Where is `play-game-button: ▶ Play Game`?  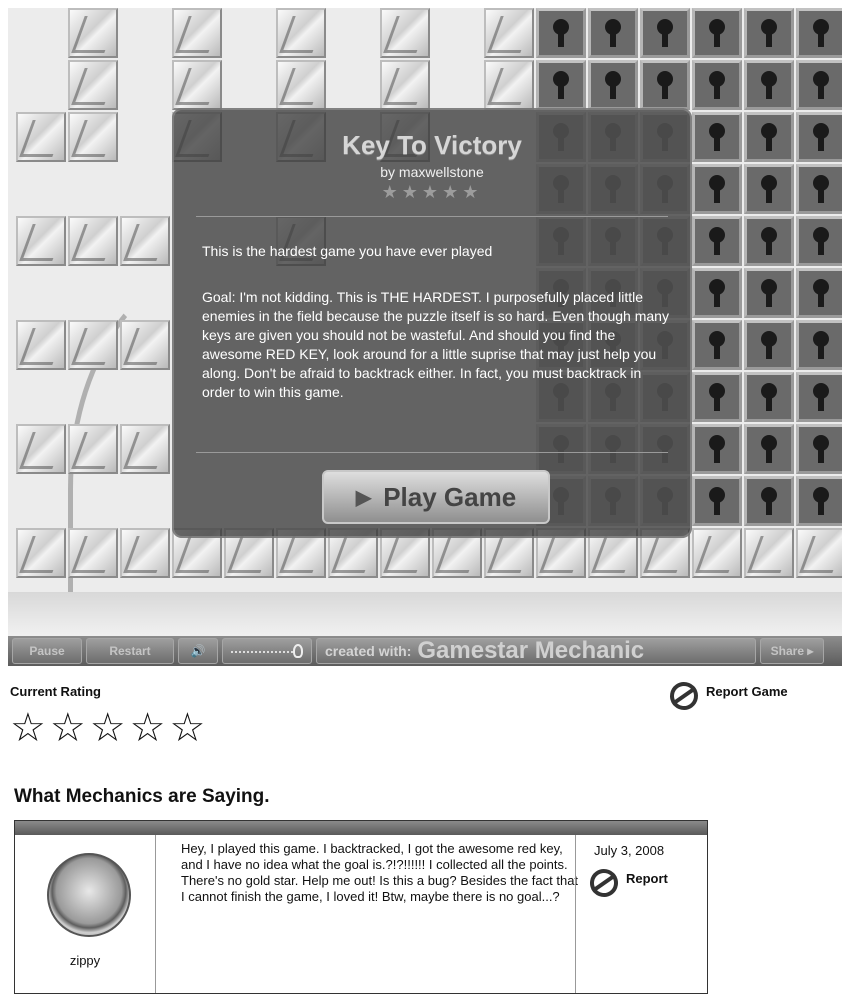 play-game-button: ▶ Play Game is located at coordinates (436, 497).